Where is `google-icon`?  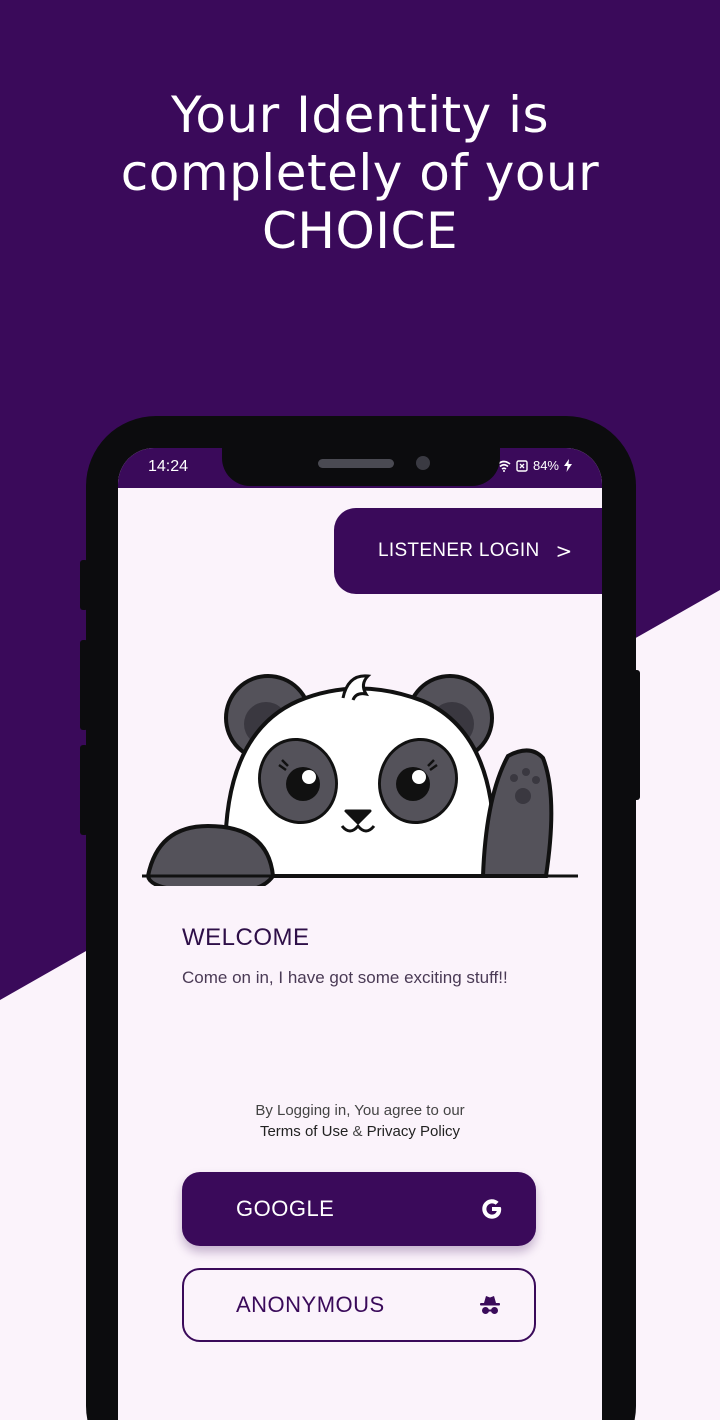 google-icon is located at coordinates (492, 1209).